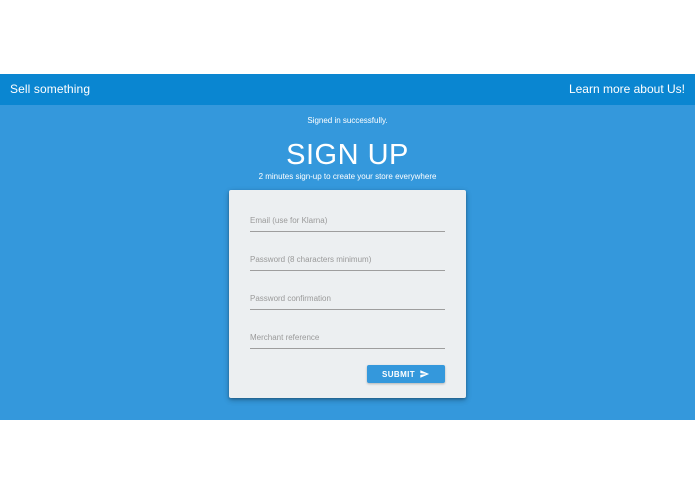 The width and height of the screenshot is (695, 494). I want to click on learn-more-link: Learn more about Us!, so click(627, 89).